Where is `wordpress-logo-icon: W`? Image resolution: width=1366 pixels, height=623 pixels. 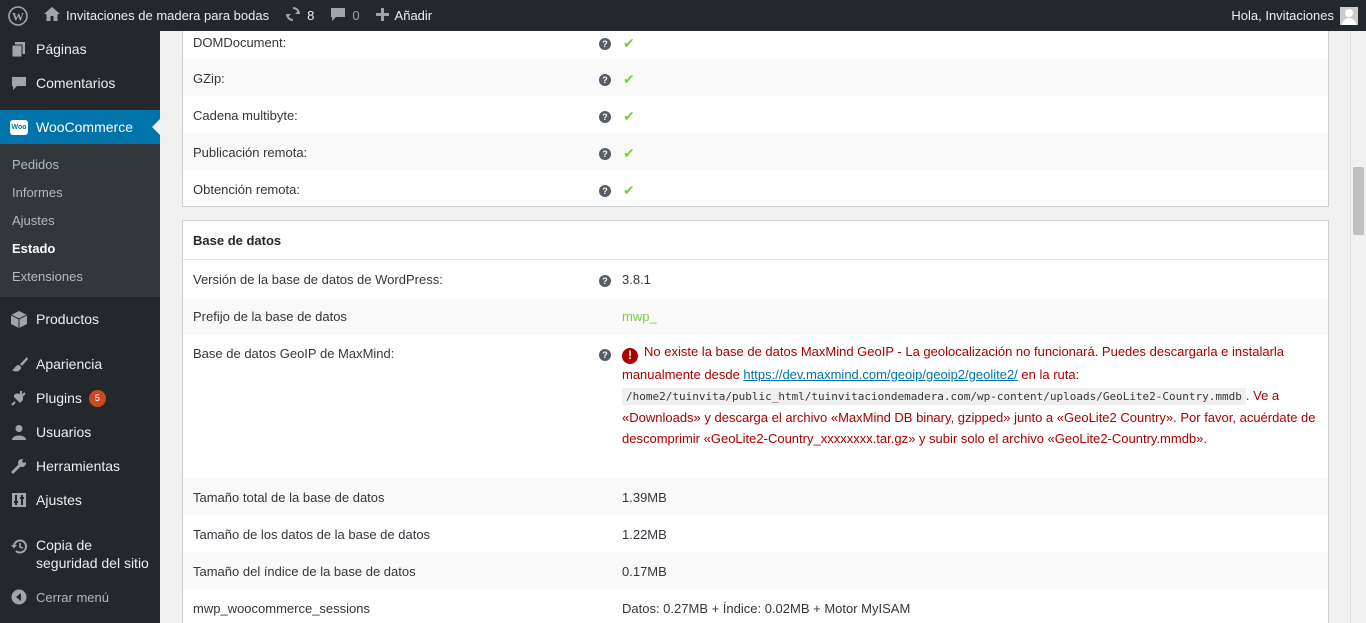 wordpress-logo-icon: W is located at coordinates (18, 15).